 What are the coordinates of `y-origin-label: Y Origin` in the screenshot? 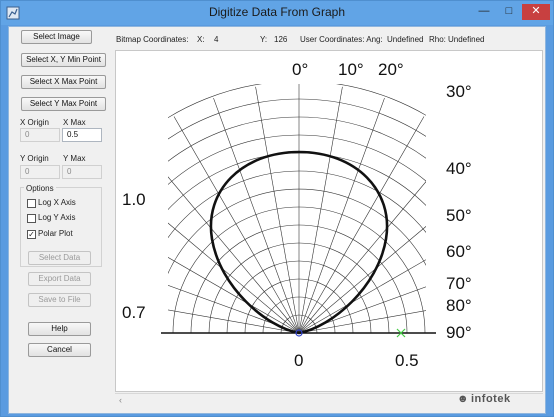 It's located at (34, 158).